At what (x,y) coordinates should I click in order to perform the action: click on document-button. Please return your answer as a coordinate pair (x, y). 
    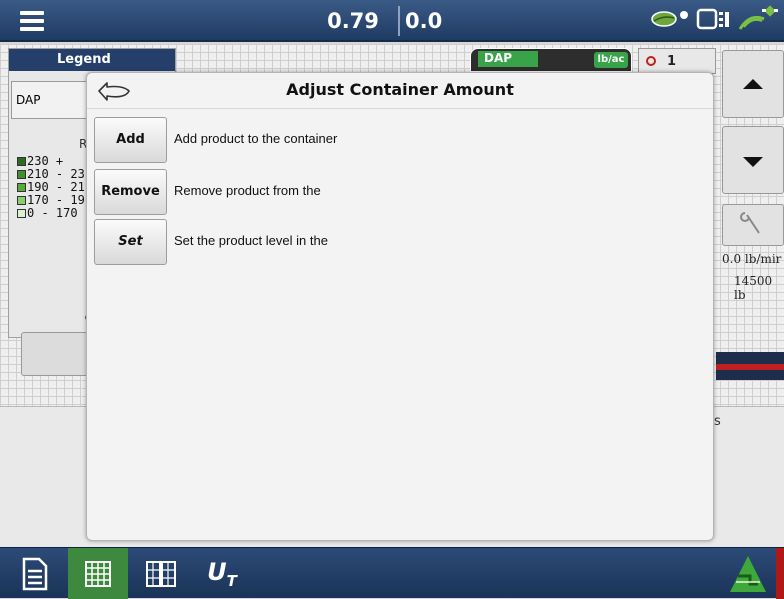
    Looking at the image, I should click on (35, 573).